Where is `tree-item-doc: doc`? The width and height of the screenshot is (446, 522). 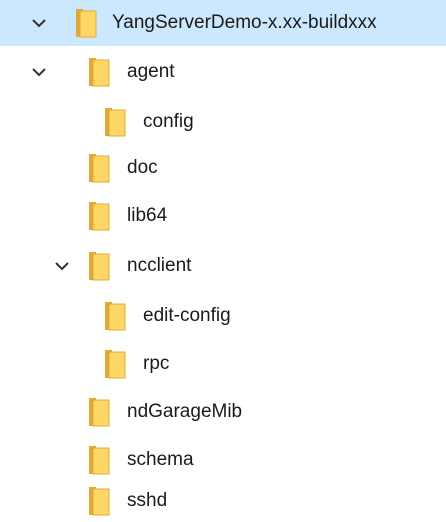
tree-item-doc: doc is located at coordinates (223, 168).